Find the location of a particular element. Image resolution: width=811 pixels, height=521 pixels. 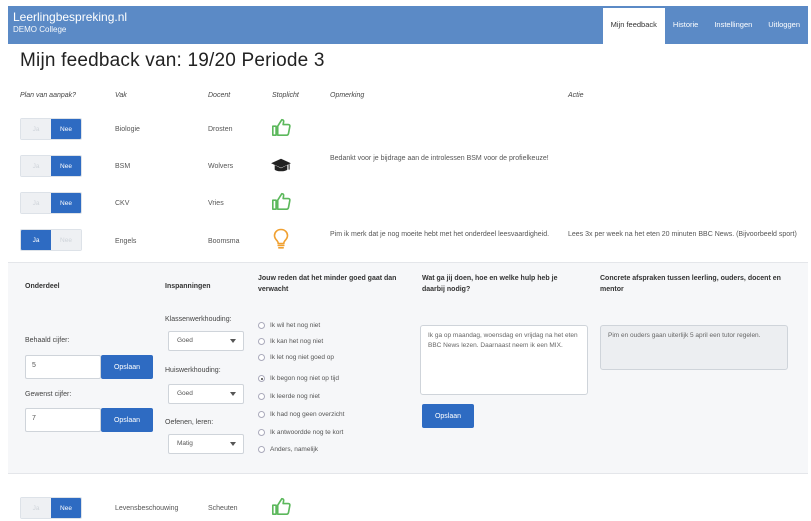

col-plan: Plan van aanpak? is located at coordinates (48, 95).